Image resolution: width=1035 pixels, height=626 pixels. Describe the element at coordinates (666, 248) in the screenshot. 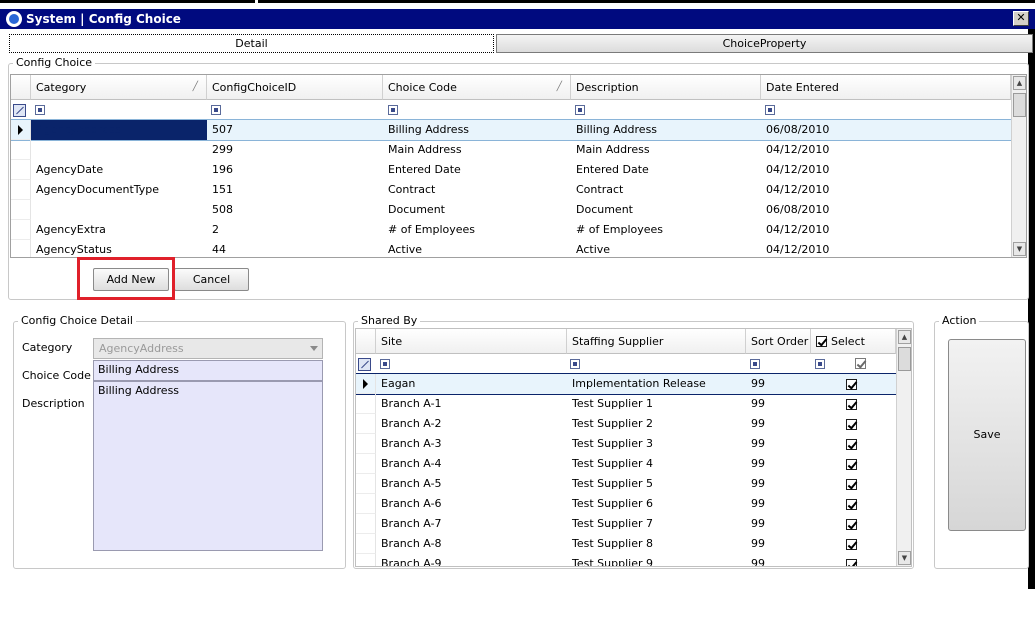

I see `cell-description: Active` at that location.